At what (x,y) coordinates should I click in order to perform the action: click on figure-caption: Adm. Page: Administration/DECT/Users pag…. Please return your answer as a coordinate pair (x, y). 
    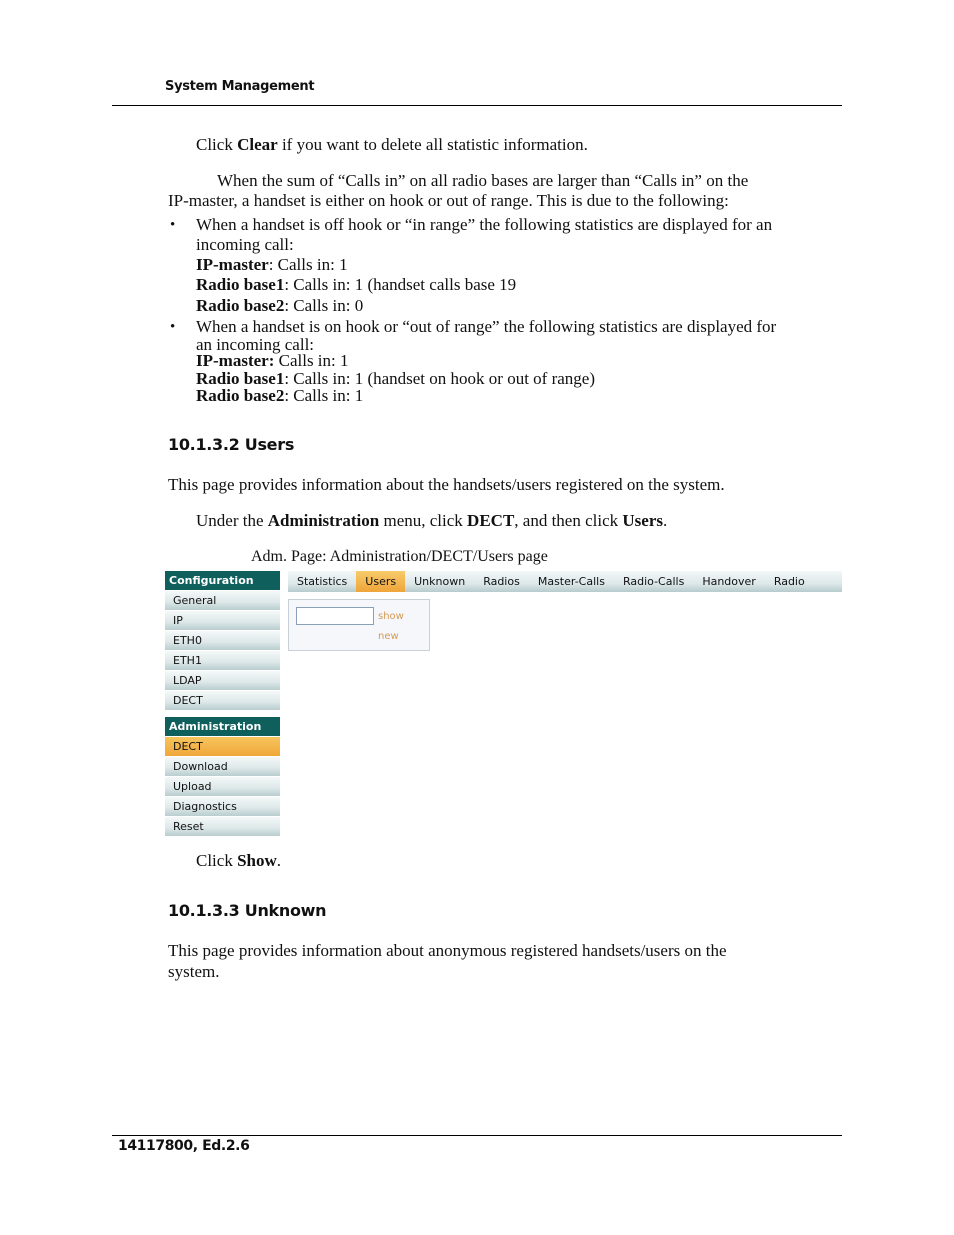
    Looking at the image, I should click on (399, 556).